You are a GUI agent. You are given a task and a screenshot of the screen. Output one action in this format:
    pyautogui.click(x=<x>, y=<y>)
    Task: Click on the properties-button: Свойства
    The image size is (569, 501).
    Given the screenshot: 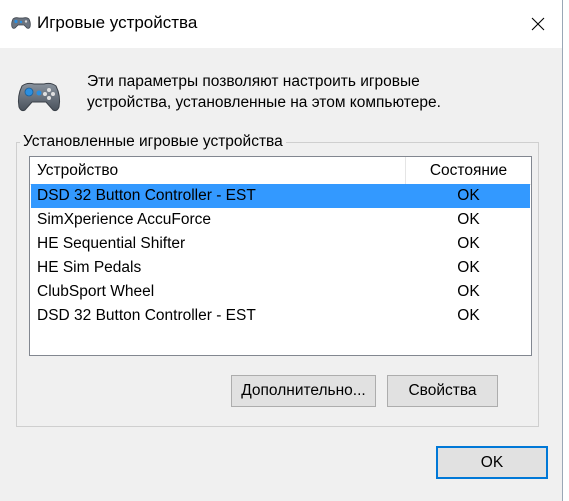 What is the action you would take?
    pyautogui.click(x=442, y=391)
    